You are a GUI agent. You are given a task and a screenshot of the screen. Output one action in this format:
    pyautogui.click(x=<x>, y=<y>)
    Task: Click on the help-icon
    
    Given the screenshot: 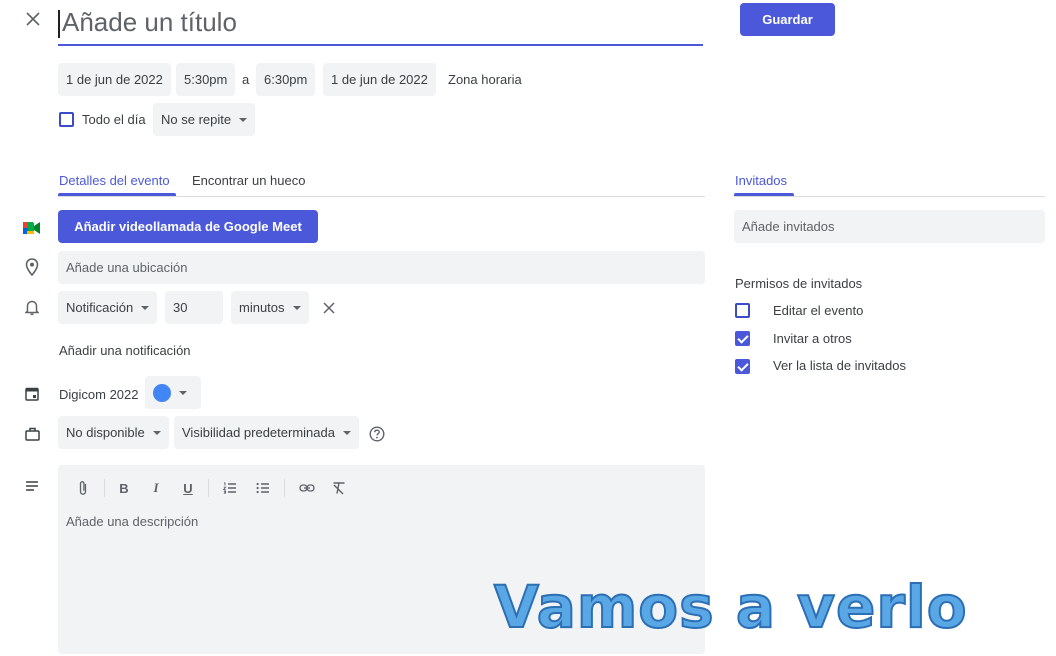 What is the action you would take?
    pyautogui.click(x=377, y=434)
    